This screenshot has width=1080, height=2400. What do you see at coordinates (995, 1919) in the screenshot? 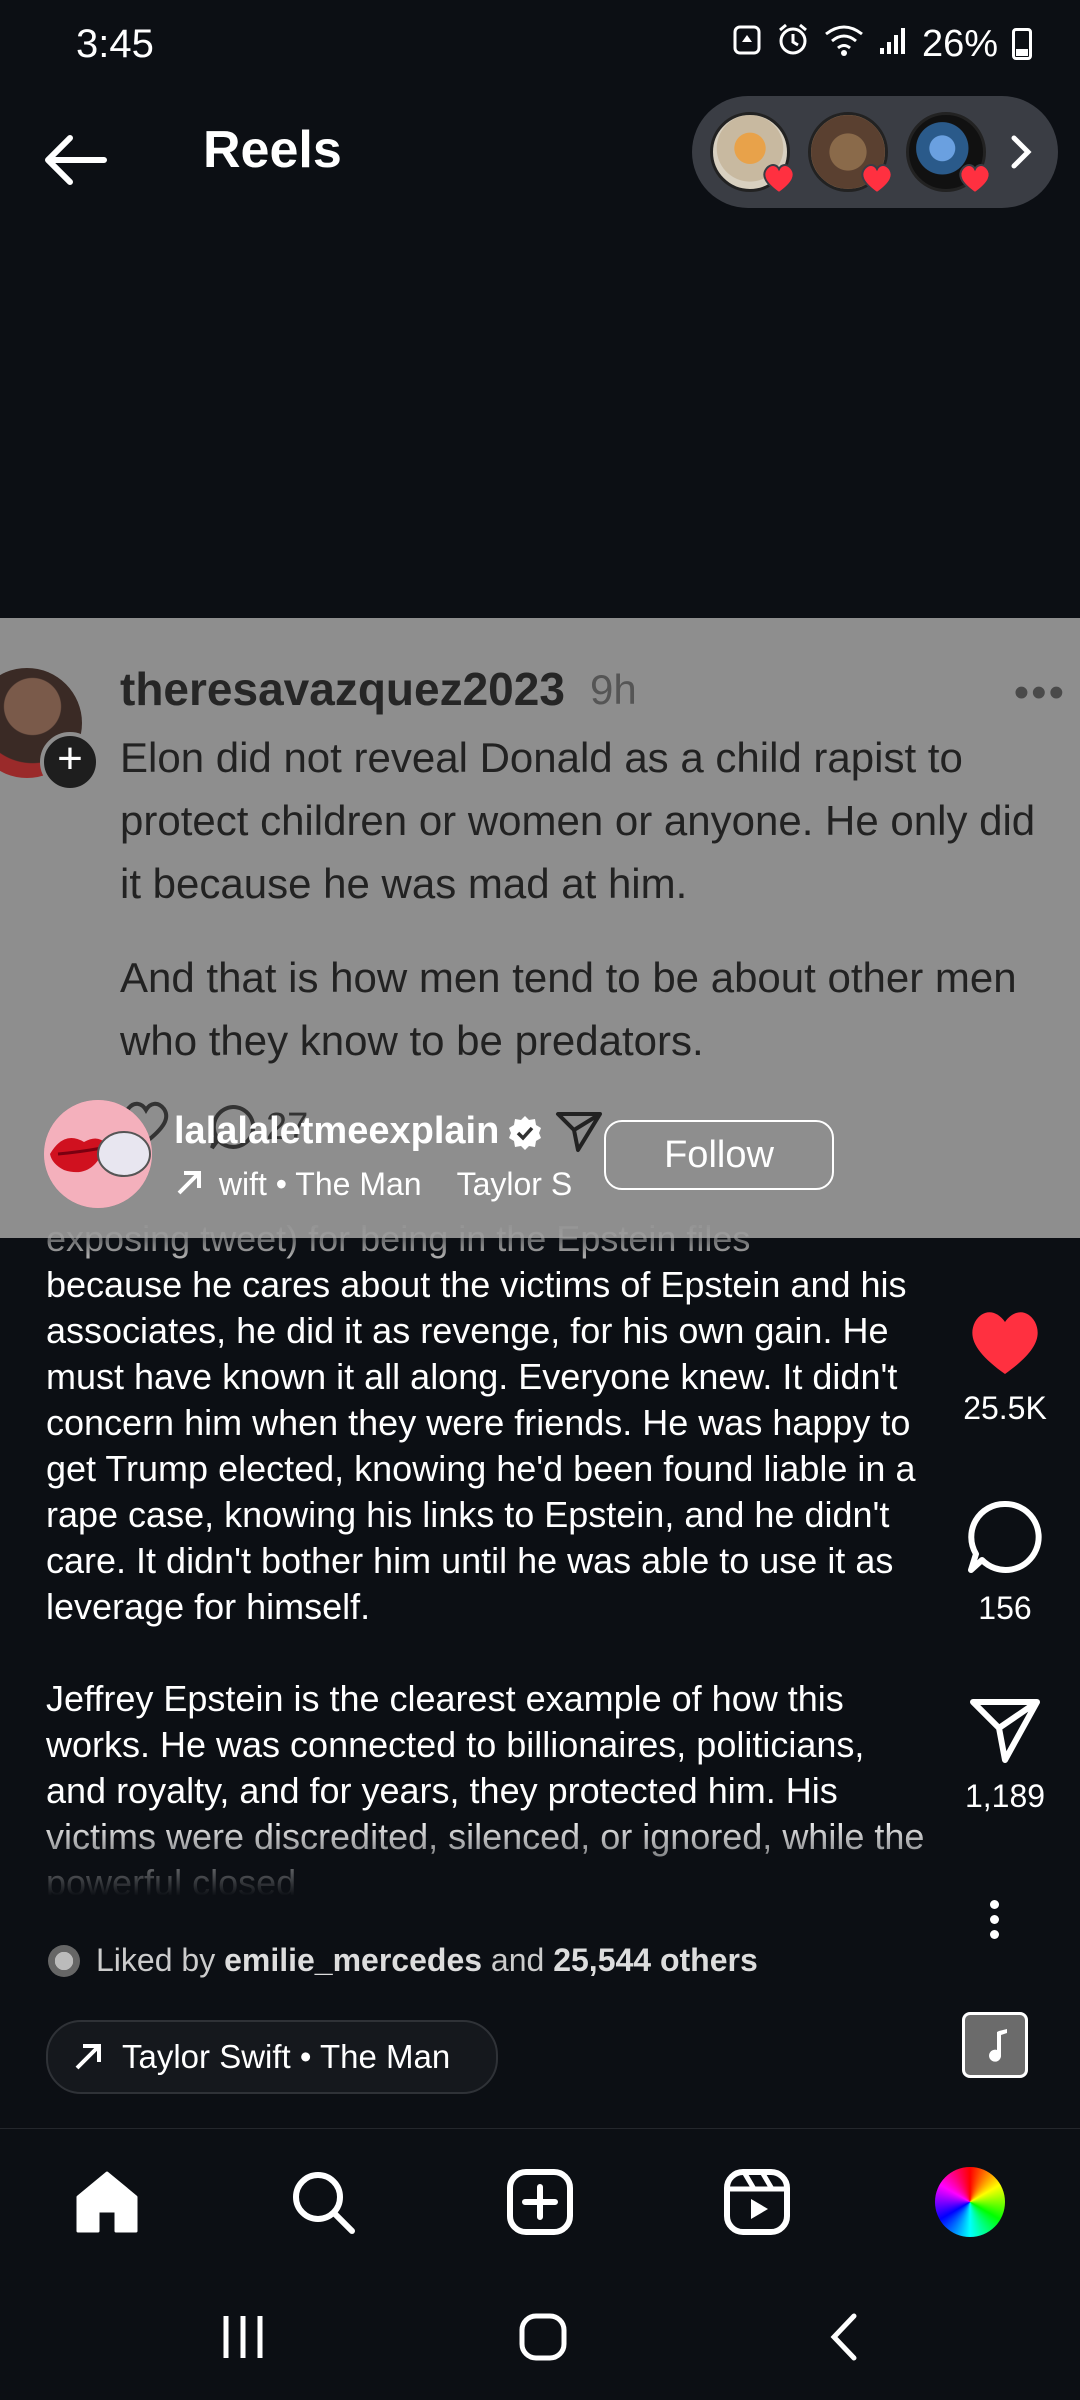
I see `more-vertical-icon` at bounding box center [995, 1919].